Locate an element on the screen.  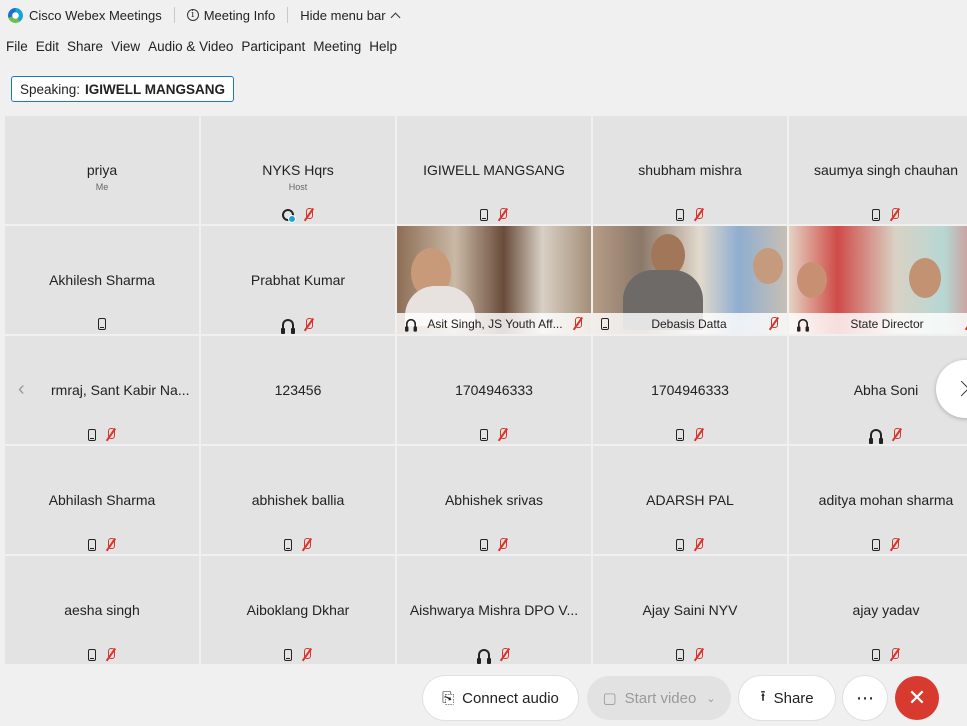
more-options-button: ⋯ is located at coordinates (865, 698).